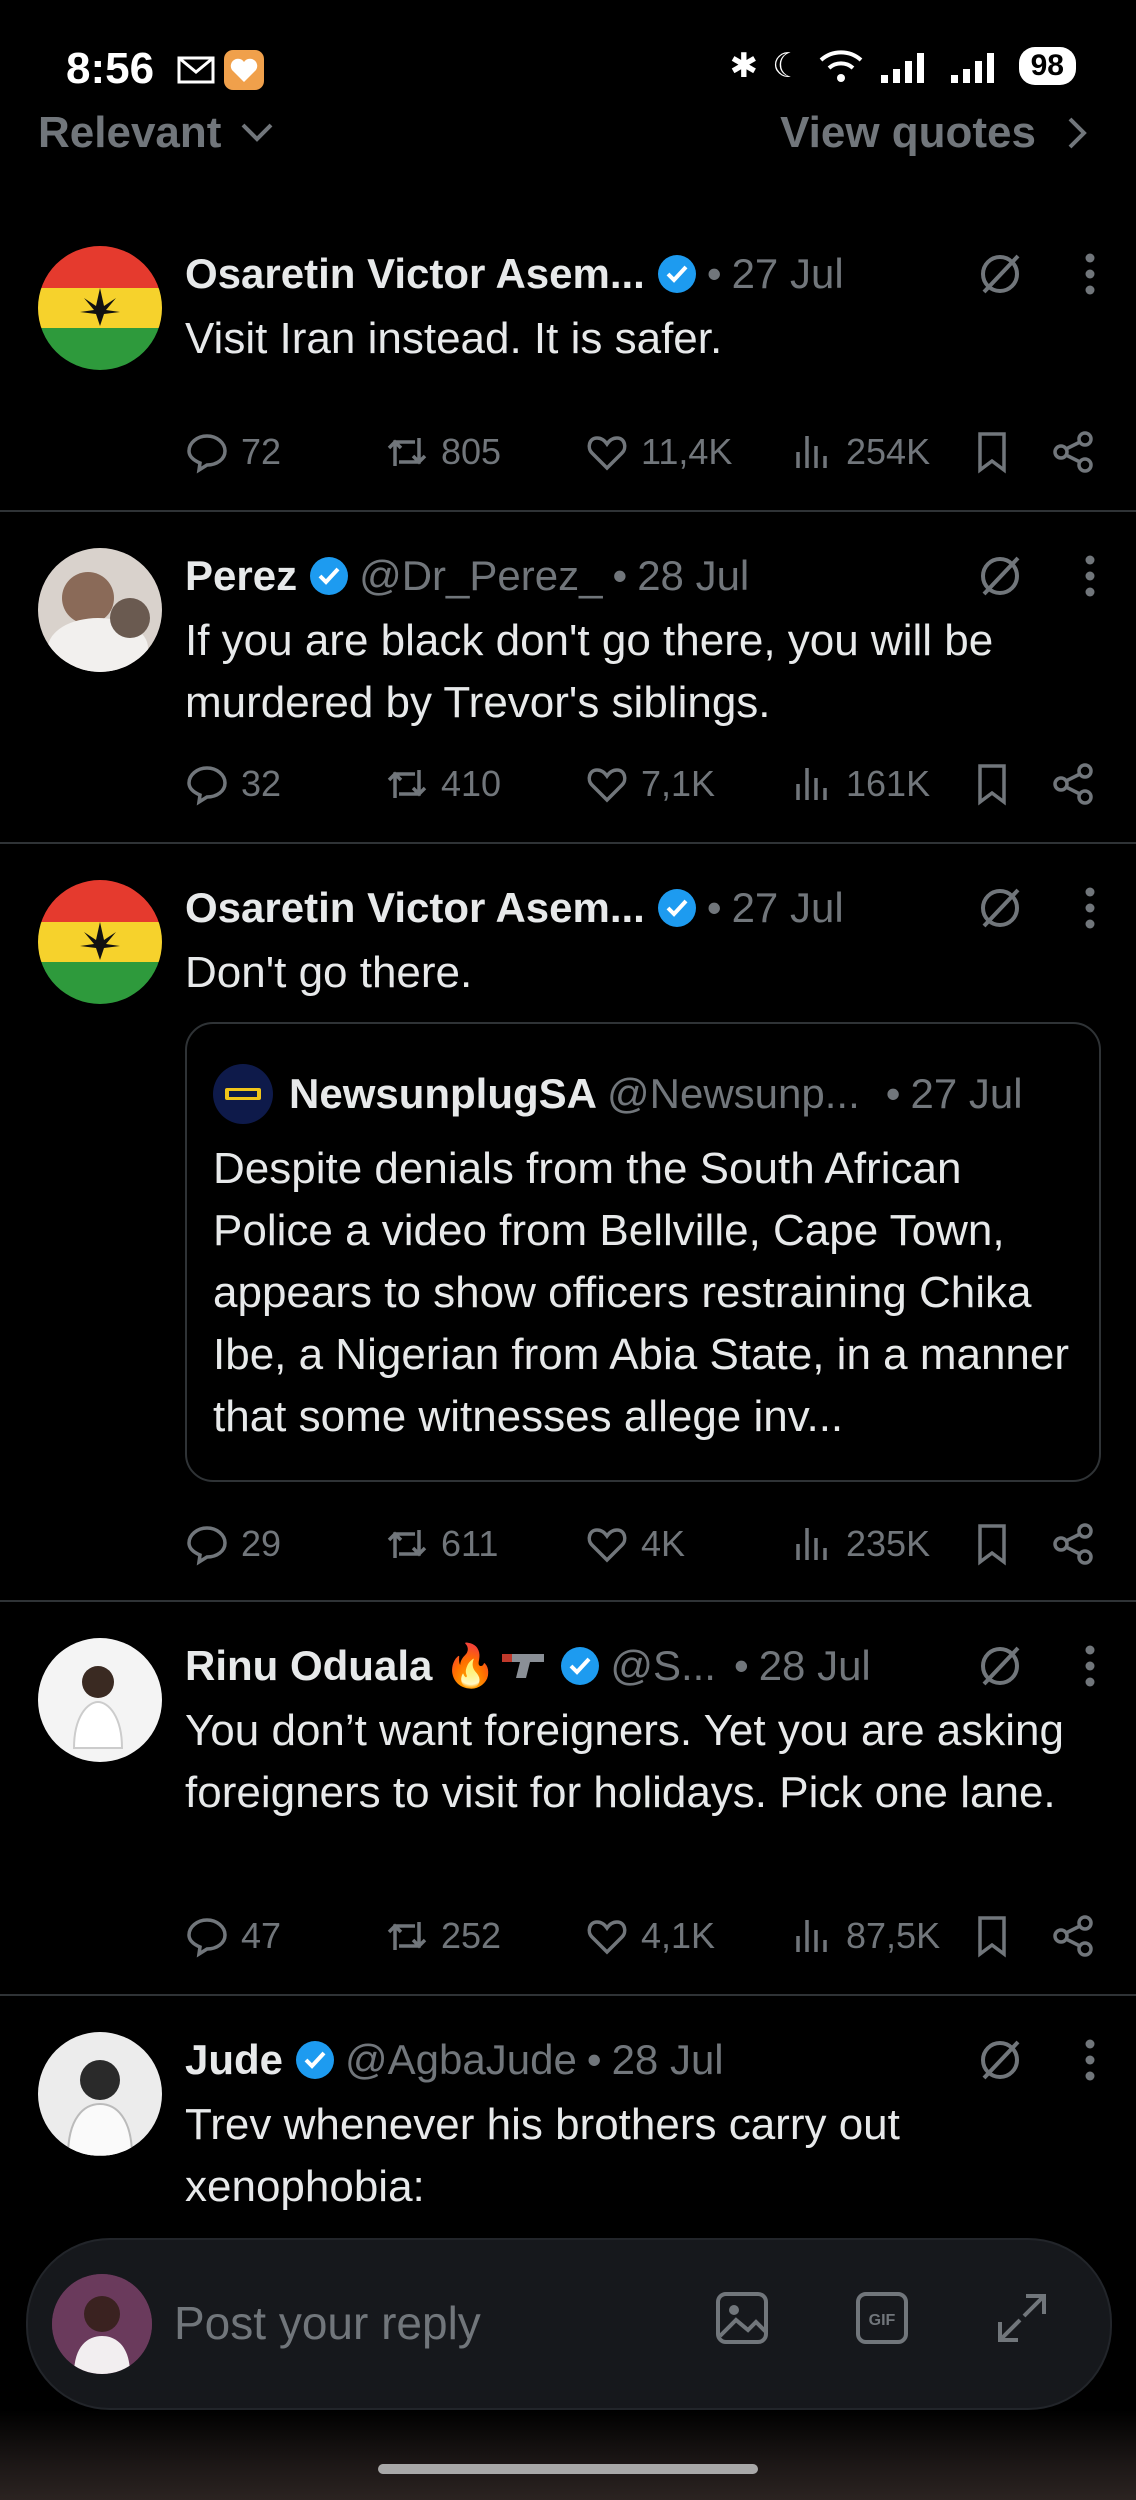  What do you see at coordinates (110, 68) in the screenshot?
I see `status-time: 8:56` at bounding box center [110, 68].